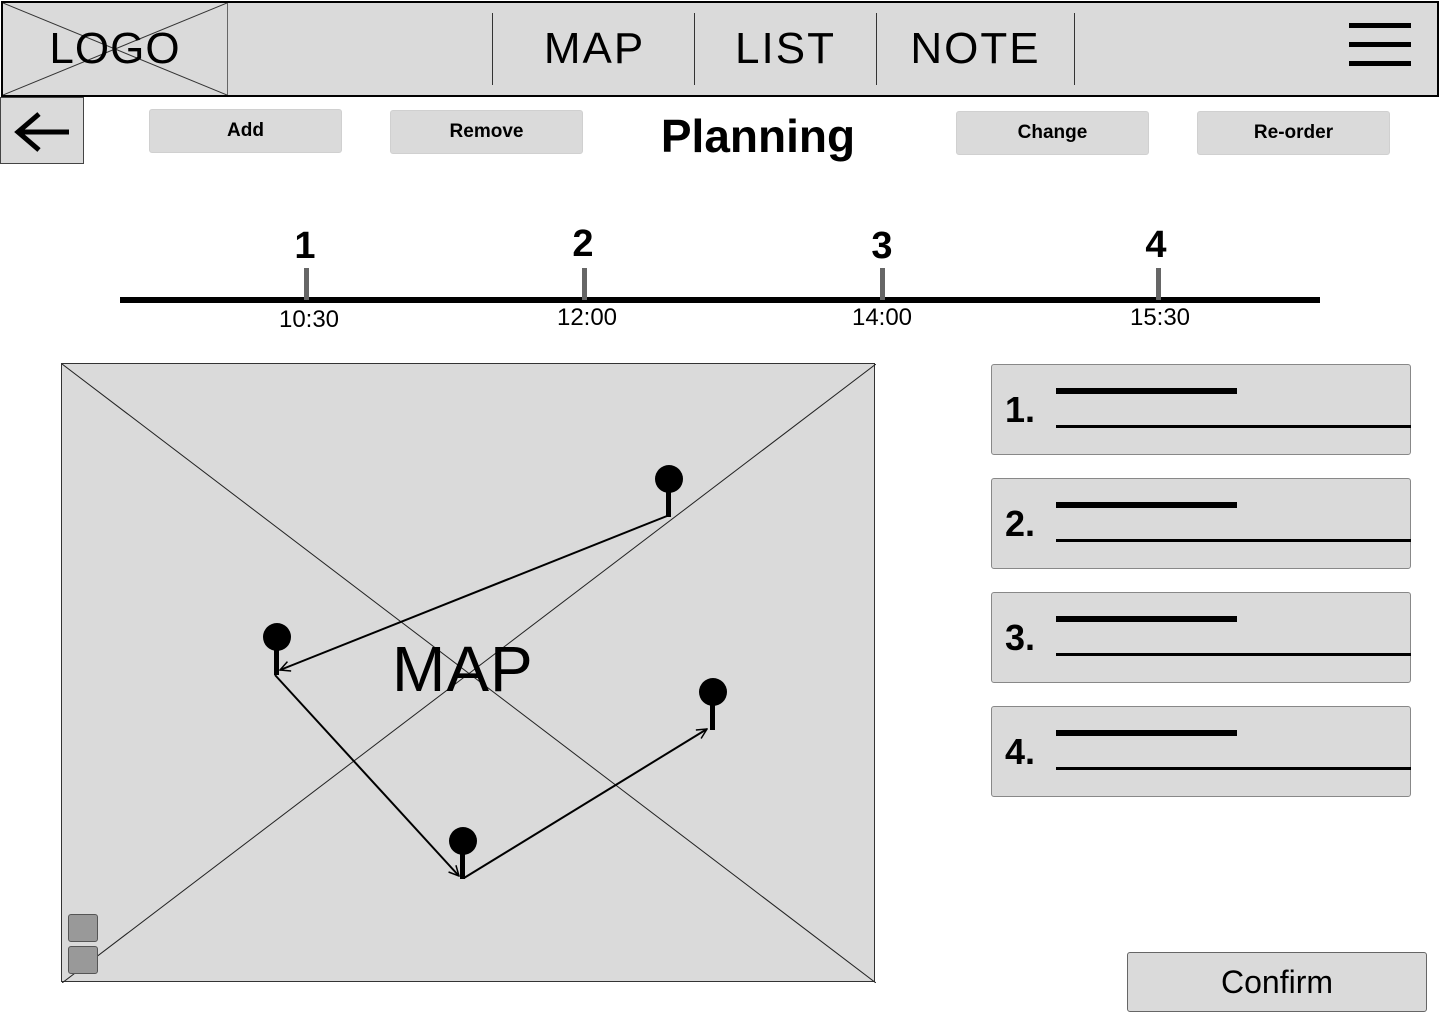 The width and height of the screenshot is (1440, 1024). What do you see at coordinates (1201, 409) in the screenshot?
I see `list-item: 1.` at bounding box center [1201, 409].